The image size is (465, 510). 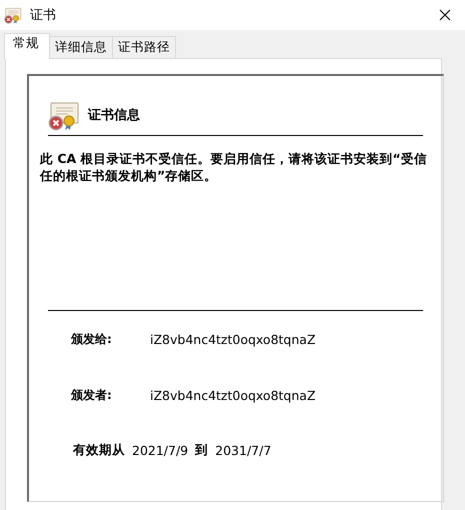 I want to click on trust-warning: 此 CA 根目录证书不受信任。要启用信任，请将该证书安装到“受信任的根证书颁发机构”存储区。, so click(x=234, y=167).